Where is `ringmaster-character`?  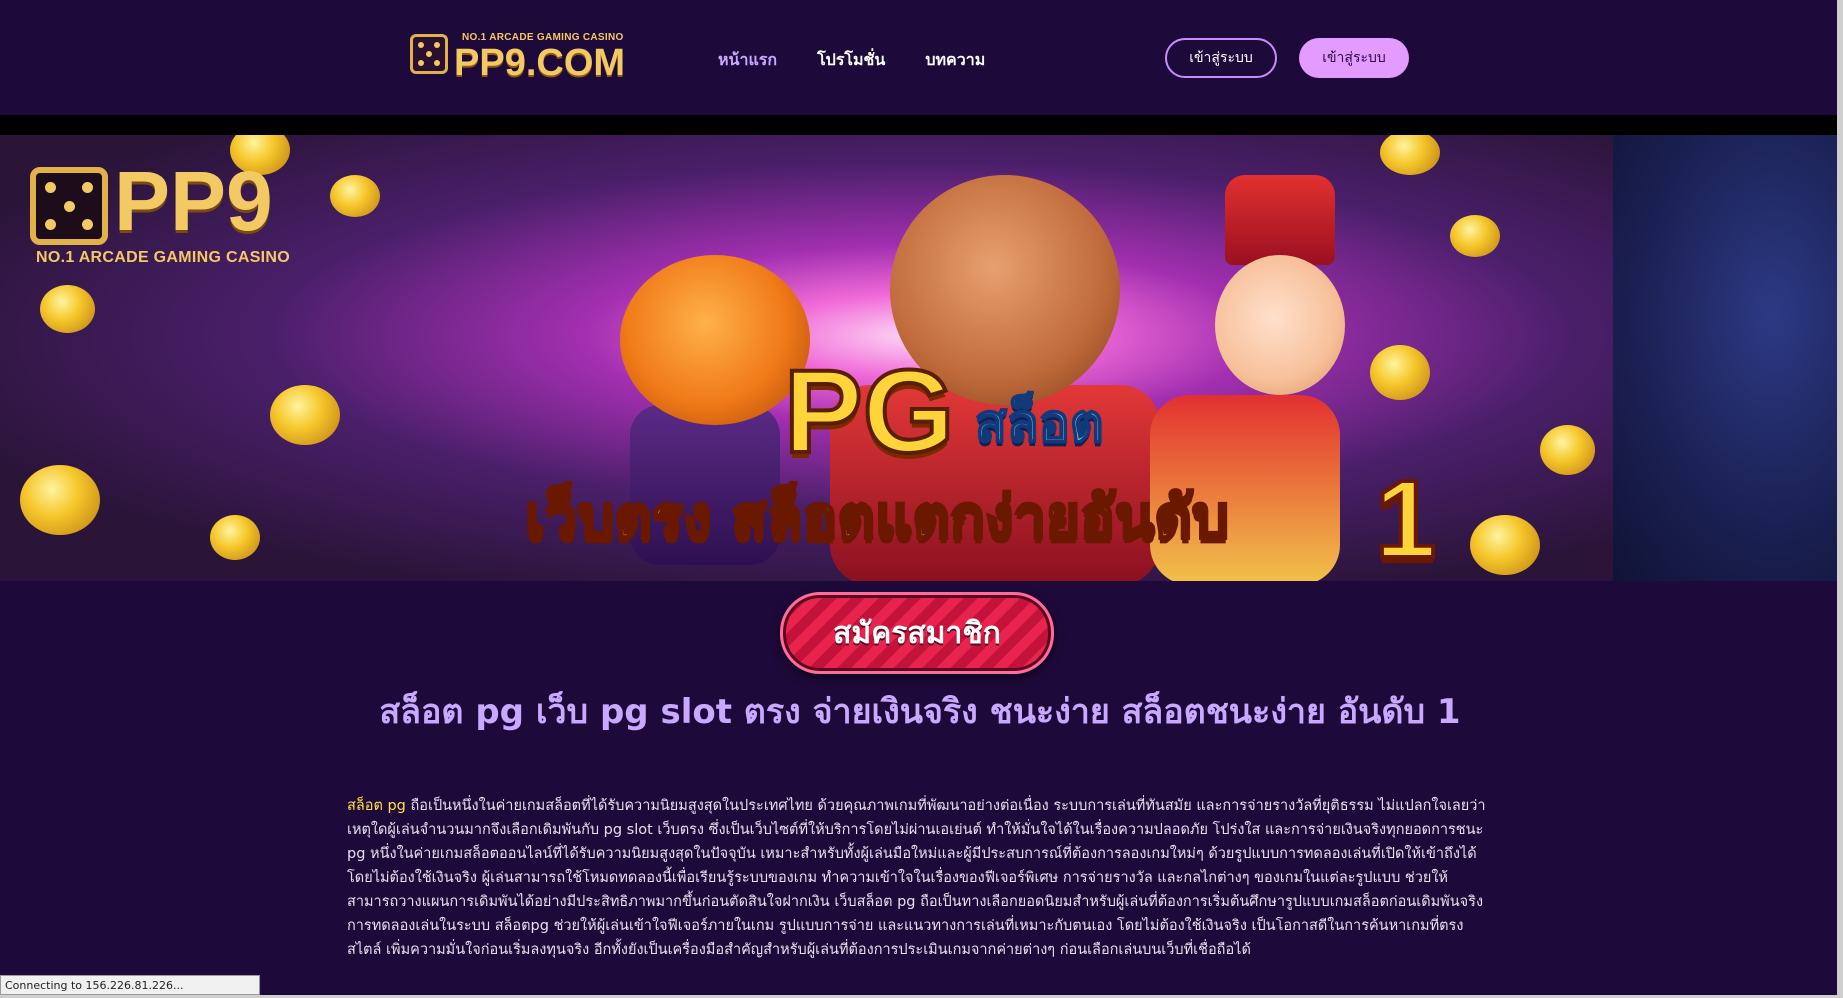
ringmaster-character is located at coordinates (1280, 325).